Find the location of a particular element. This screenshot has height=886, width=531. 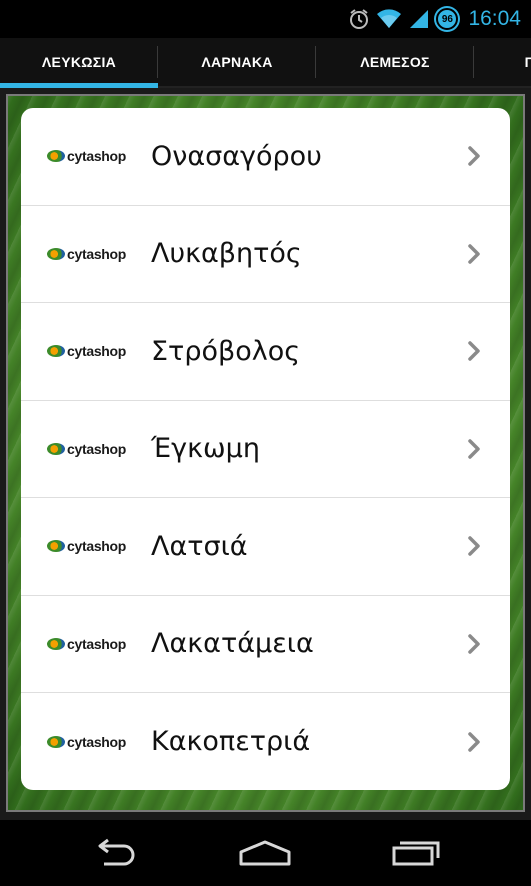

store-name: Λυκαβητός is located at coordinates (226, 254).